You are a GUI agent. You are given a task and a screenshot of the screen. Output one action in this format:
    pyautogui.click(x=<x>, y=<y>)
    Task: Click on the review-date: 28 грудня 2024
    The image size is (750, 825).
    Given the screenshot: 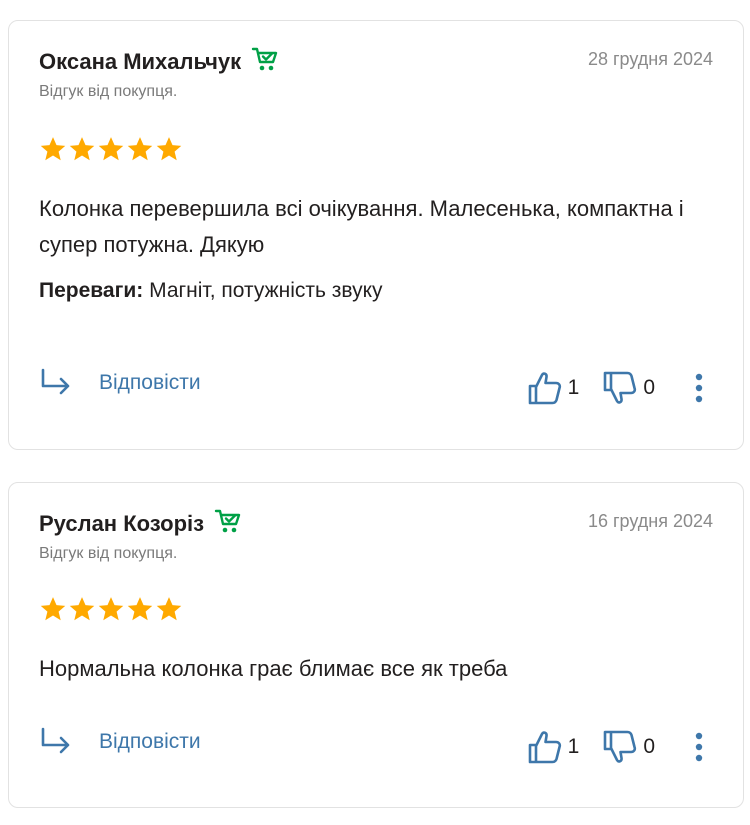 What is the action you would take?
    pyautogui.click(x=650, y=59)
    